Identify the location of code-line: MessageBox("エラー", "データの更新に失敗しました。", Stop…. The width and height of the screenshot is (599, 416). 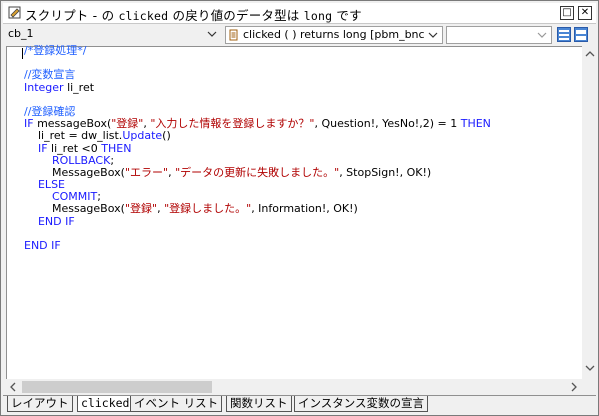
(257, 172).